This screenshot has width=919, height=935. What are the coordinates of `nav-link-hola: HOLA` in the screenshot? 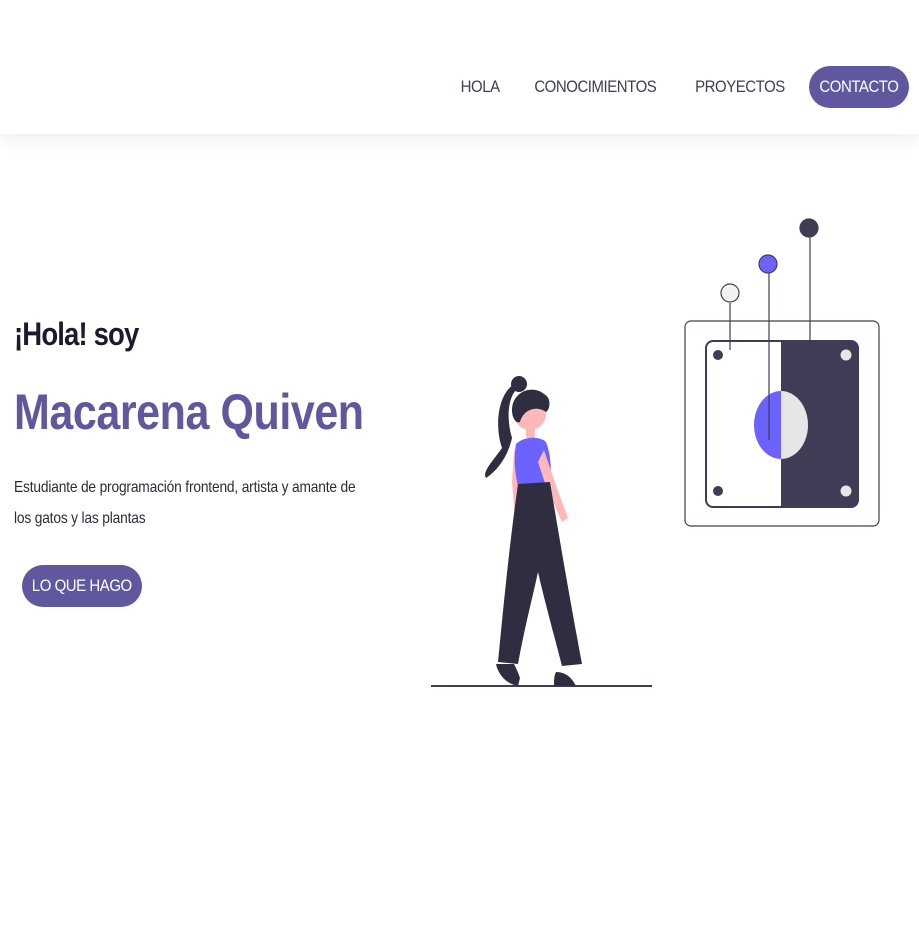 It's located at (480, 87).